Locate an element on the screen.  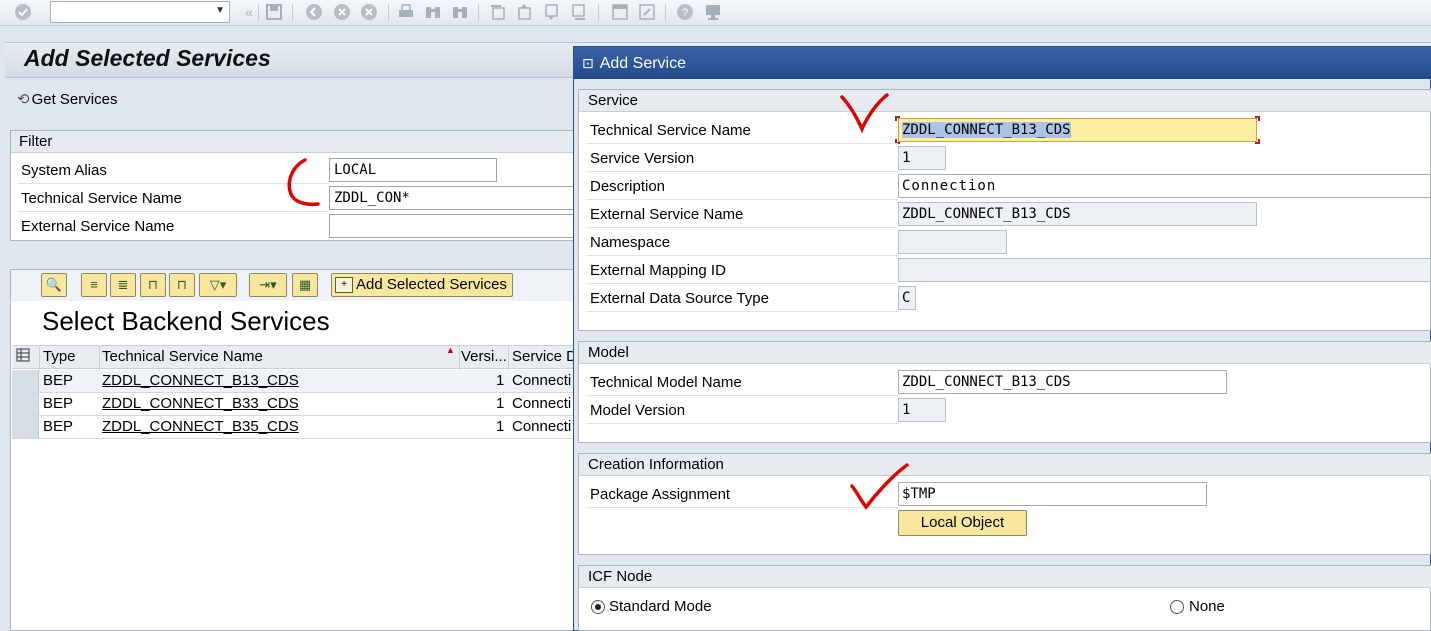
prev-page-icon is located at coordinates (525, 12).